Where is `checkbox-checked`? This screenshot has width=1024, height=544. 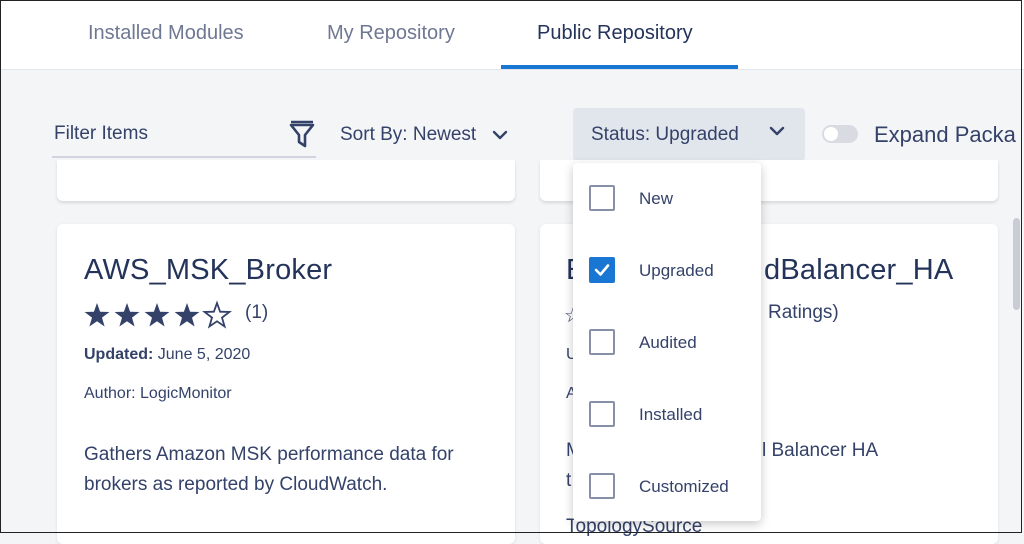
checkbox-checked is located at coordinates (602, 270).